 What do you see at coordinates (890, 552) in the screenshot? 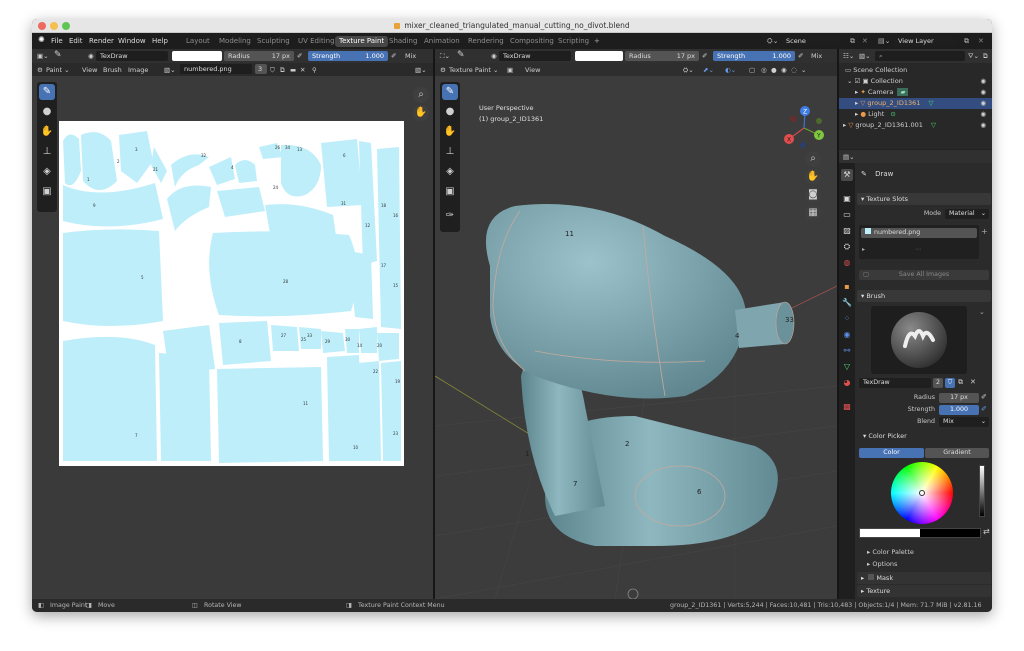
I see `color-palette-subpanel: ▸ Color Palette` at bounding box center [890, 552].